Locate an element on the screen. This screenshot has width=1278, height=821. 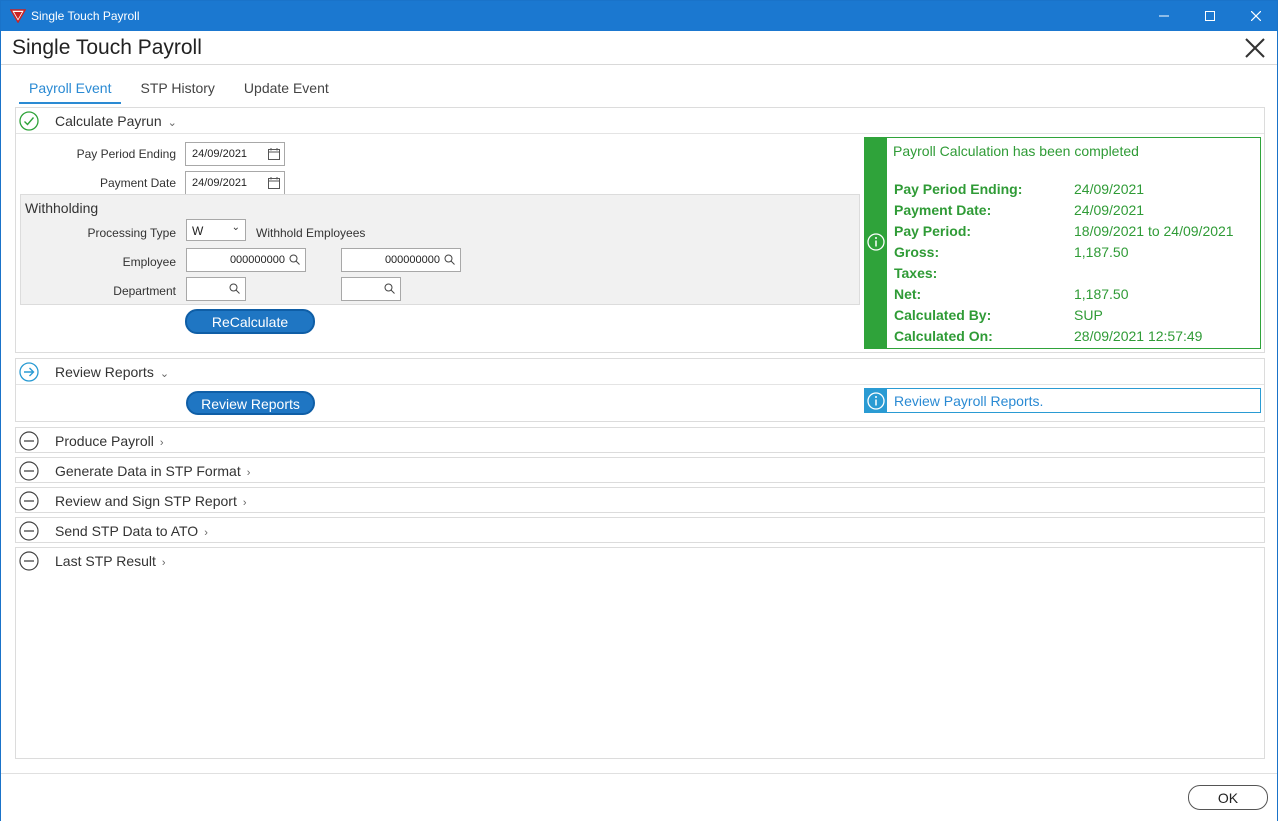
ok-button: OK is located at coordinates (1228, 797).